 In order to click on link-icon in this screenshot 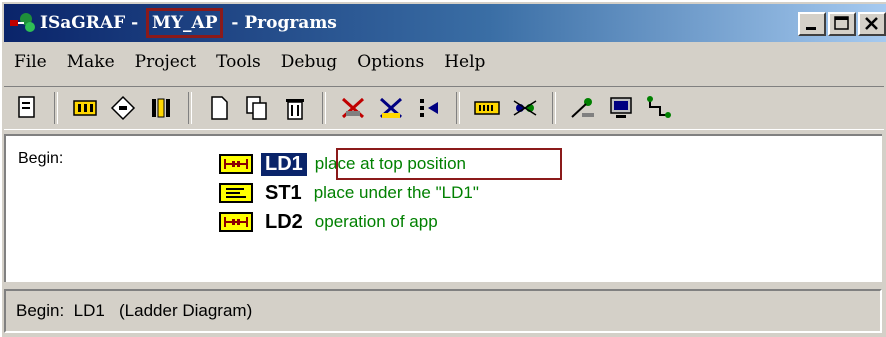, I will do `click(123, 108)`.